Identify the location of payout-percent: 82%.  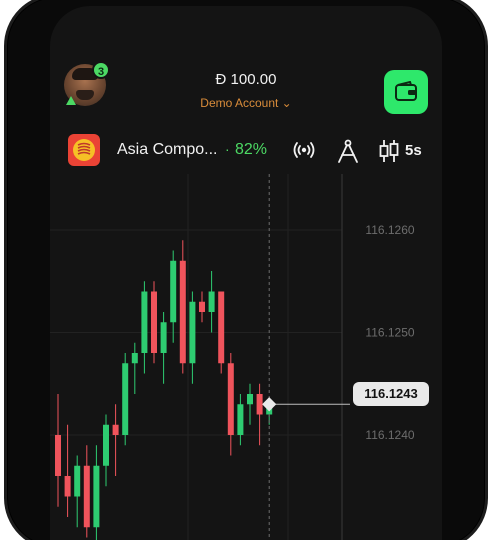
(251, 149).